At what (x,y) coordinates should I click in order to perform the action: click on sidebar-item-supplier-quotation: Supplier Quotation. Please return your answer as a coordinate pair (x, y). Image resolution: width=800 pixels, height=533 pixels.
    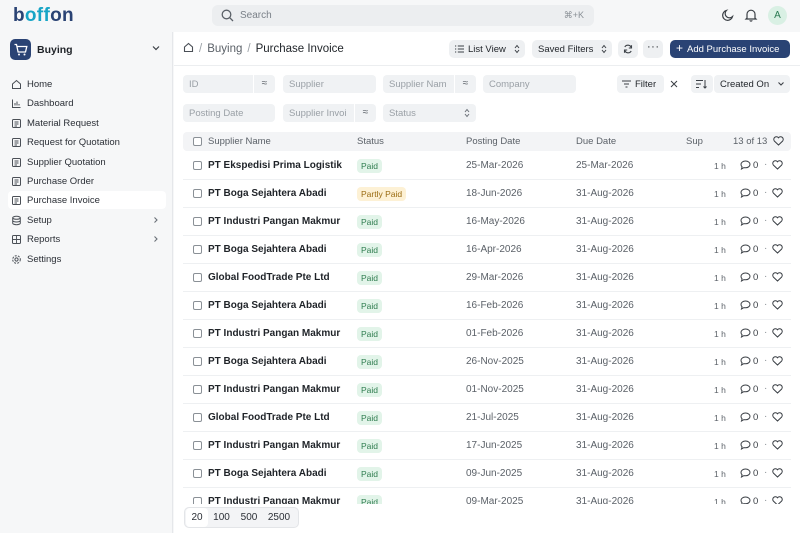
    Looking at the image, I should click on (87, 162).